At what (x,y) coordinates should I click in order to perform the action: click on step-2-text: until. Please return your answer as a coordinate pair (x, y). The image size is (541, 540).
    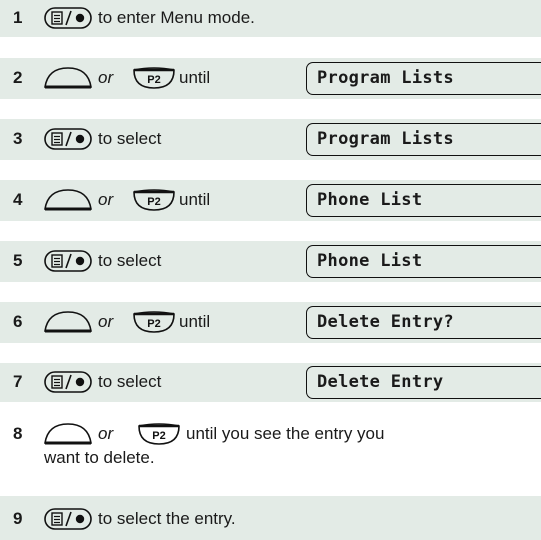
    Looking at the image, I should click on (195, 77).